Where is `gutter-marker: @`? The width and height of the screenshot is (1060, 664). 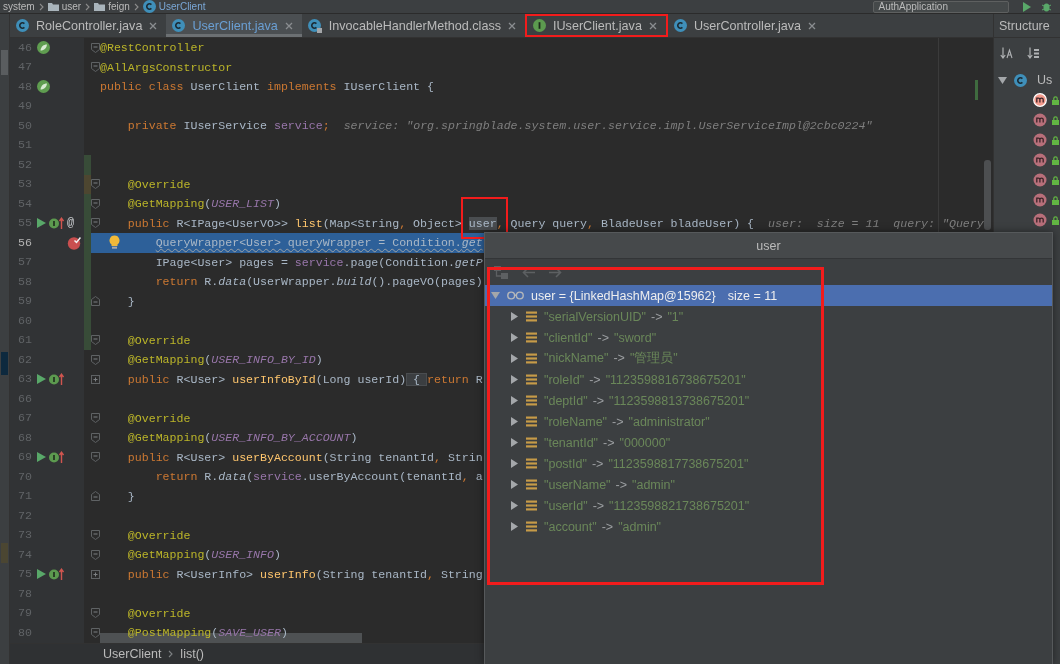
gutter-marker: @ is located at coordinates (71, 223).